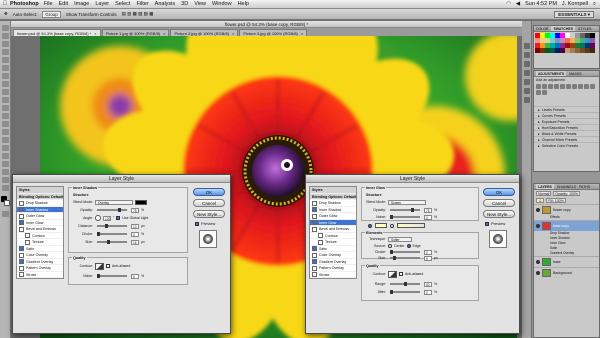  What do you see at coordinates (24, 4) in the screenshot?
I see `app-menu: Photoshop` at bounding box center [24, 4].